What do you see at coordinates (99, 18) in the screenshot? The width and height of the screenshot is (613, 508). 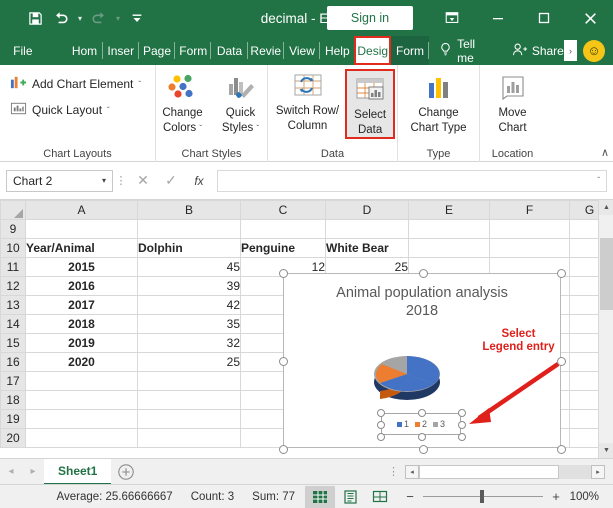 I see `redo-icon` at bounding box center [99, 18].